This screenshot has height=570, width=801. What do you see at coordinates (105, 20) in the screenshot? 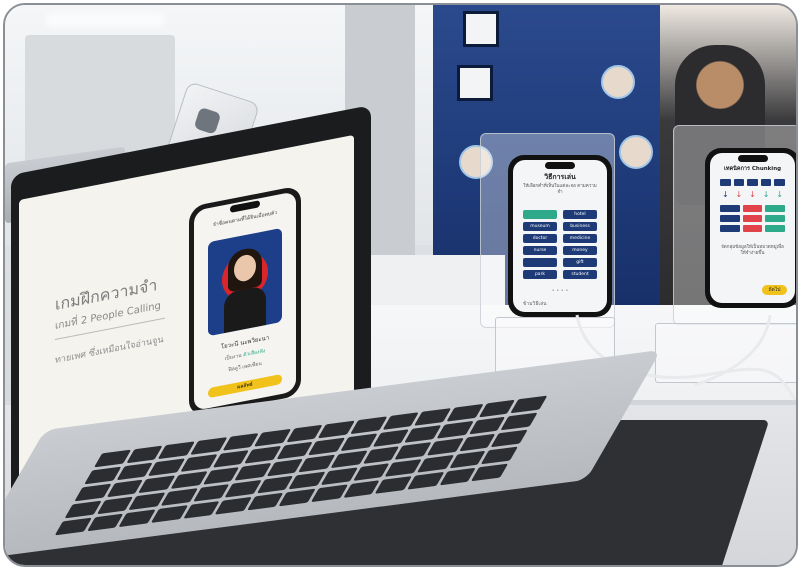
I see `ceiling-light` at bounding box center [105, 20].